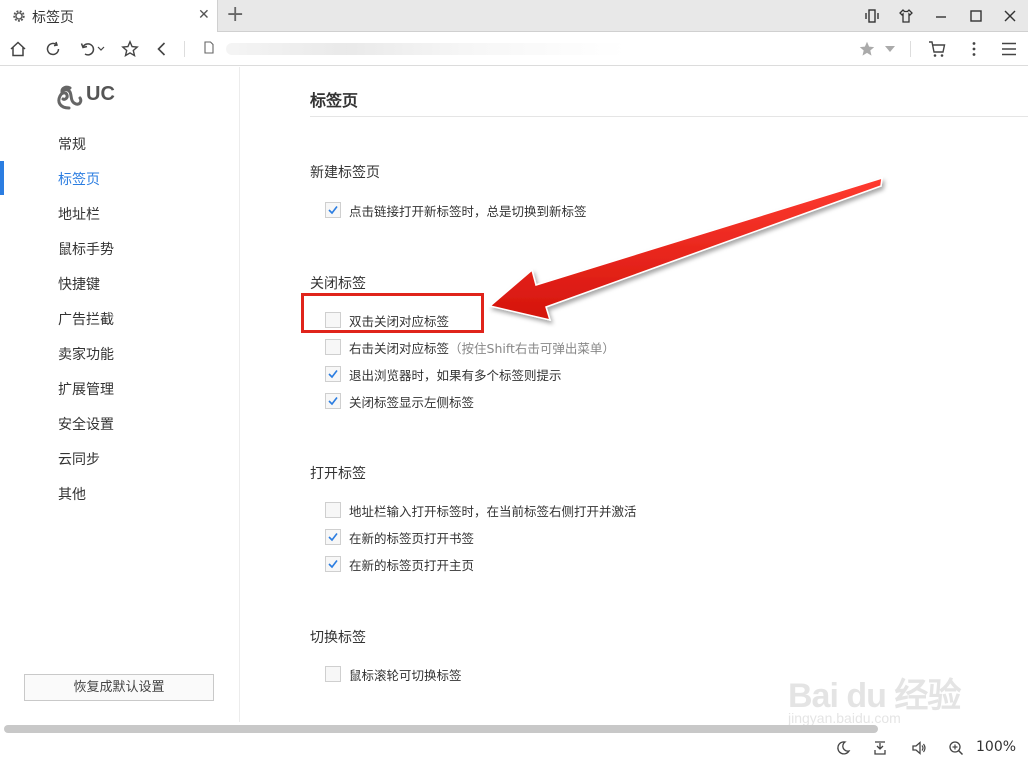 The image size is (1028, 760). Describe the element at coordinates (976, 16) in the screenshot. I see `maximize-icon` at that location.